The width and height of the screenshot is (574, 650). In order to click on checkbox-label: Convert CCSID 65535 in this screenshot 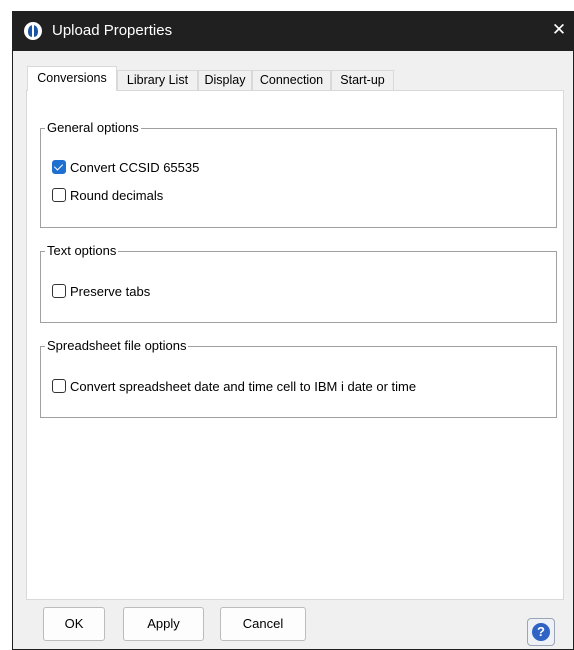, I will do `click(135, 167)`.